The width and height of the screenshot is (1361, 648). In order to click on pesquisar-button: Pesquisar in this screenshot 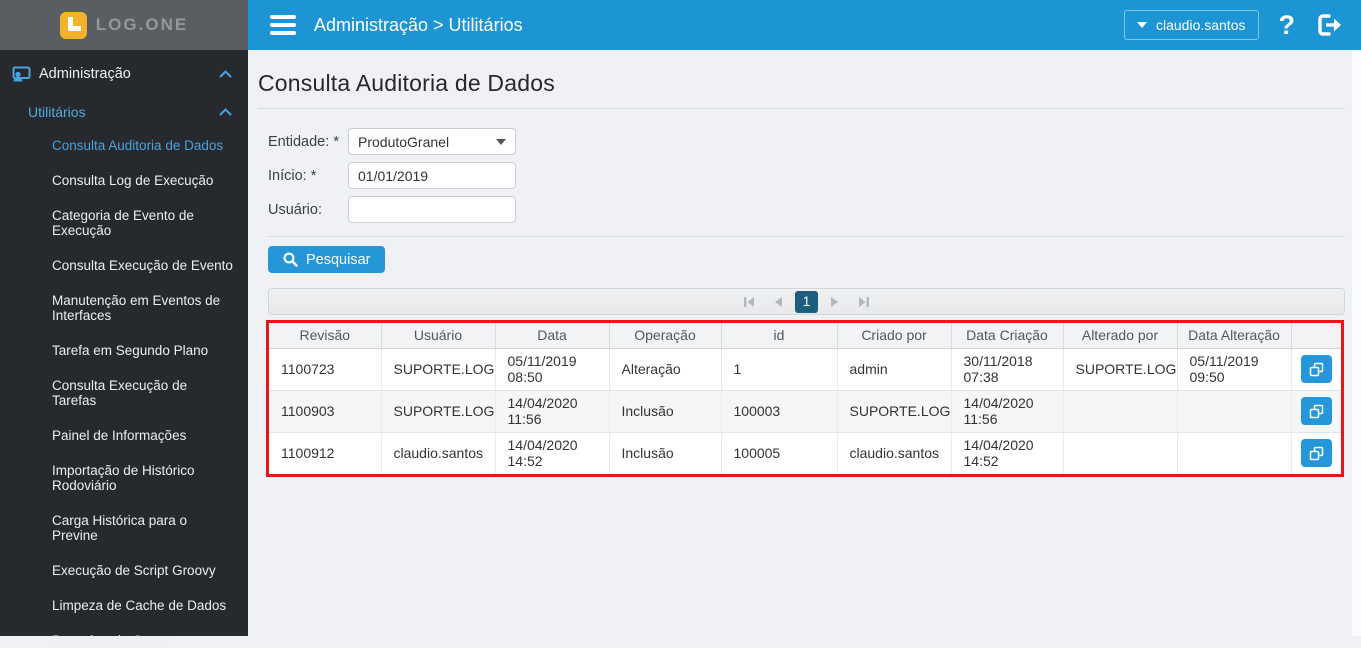, I will do `click(327, 259)`.